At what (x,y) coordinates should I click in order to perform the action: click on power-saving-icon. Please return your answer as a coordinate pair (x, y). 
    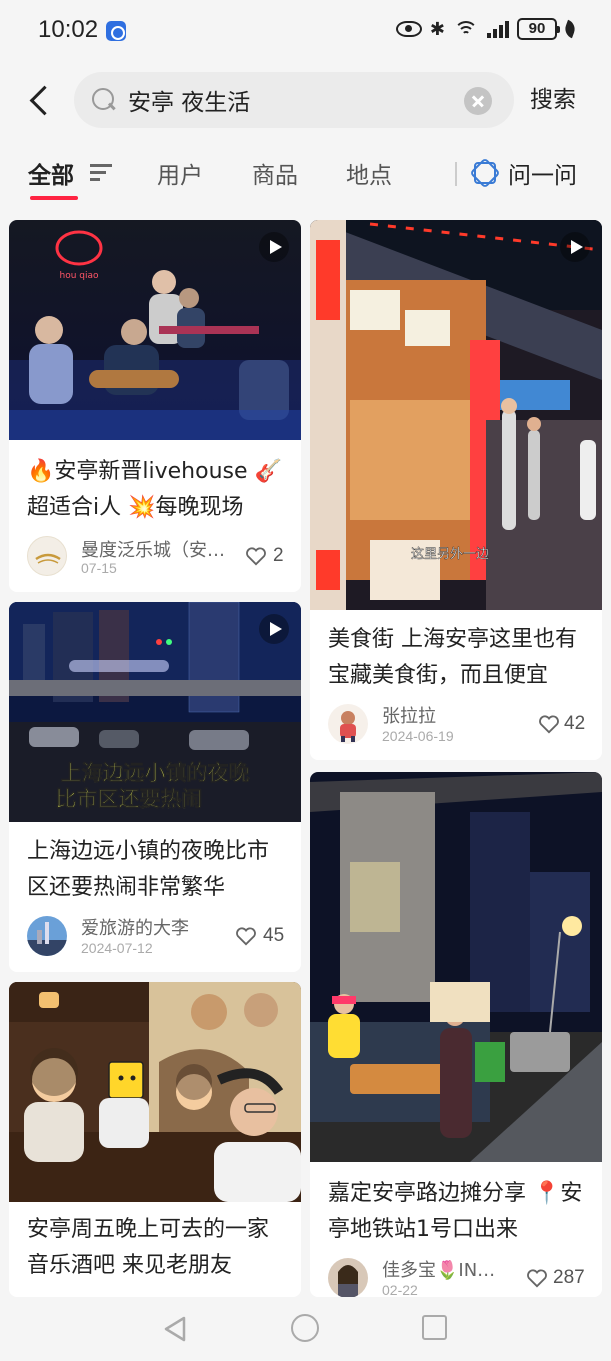
    Looking at the image, I should click on (570, 29).